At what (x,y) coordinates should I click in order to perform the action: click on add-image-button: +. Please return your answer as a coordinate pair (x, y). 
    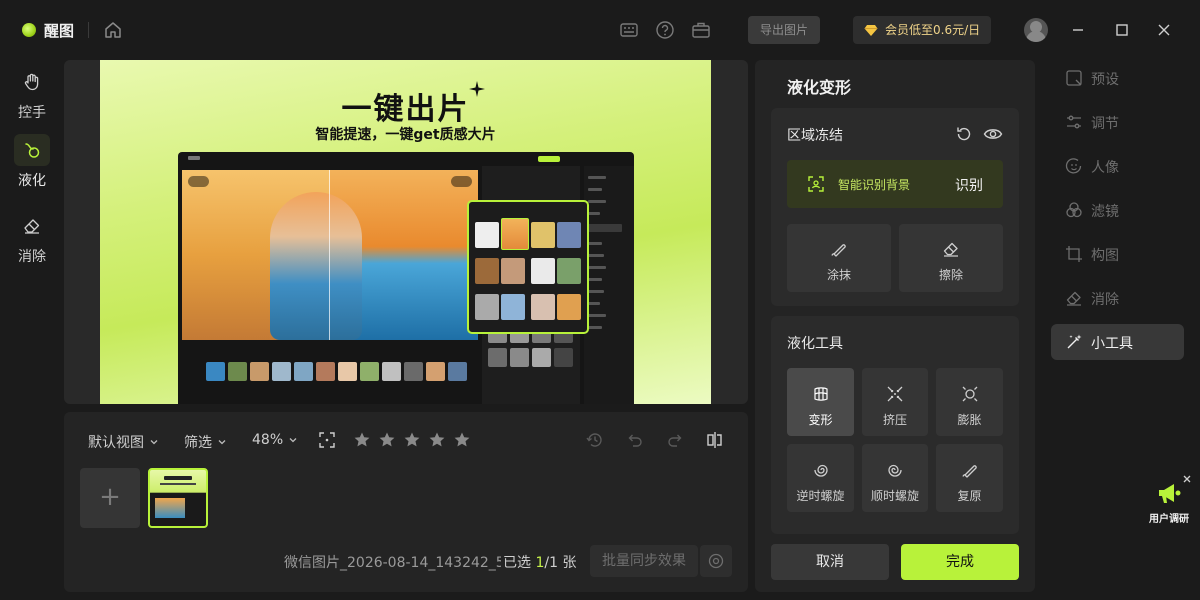
    Looking at the image, I should click on (110, 498).